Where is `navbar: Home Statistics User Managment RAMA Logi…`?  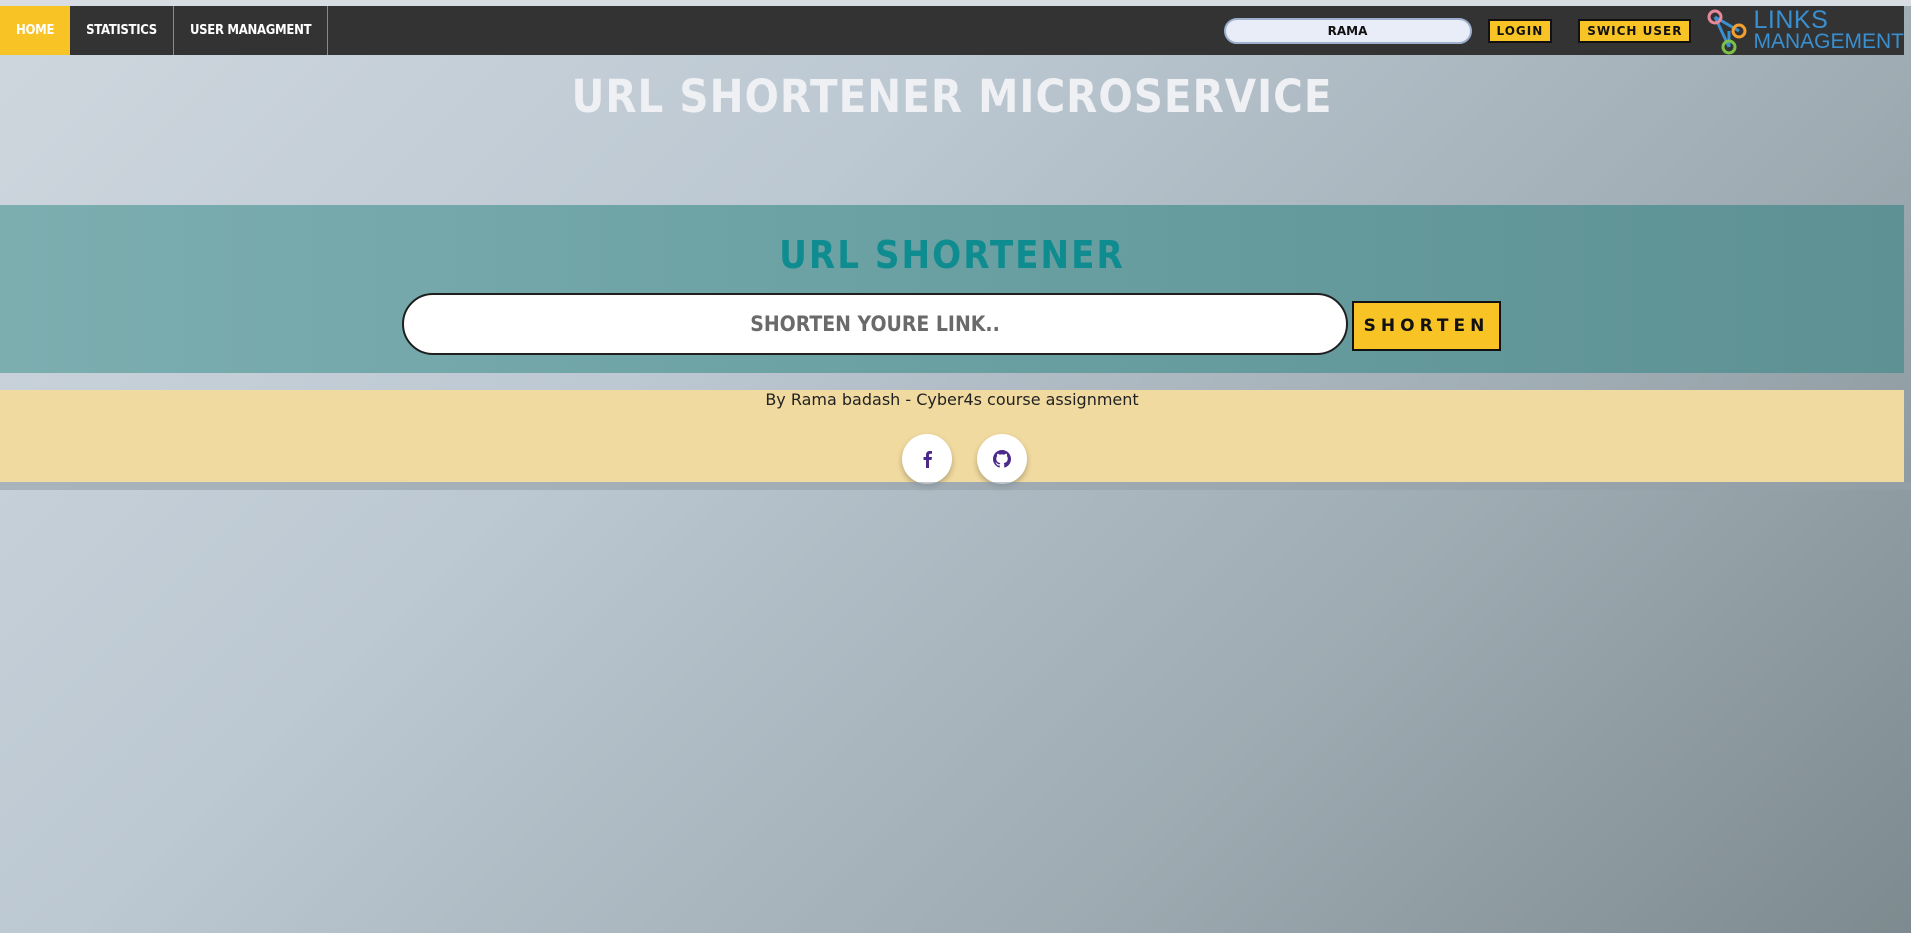 navbar: Home Statistics User Managment RAMA Logi… is located at coordinates (952, 30).